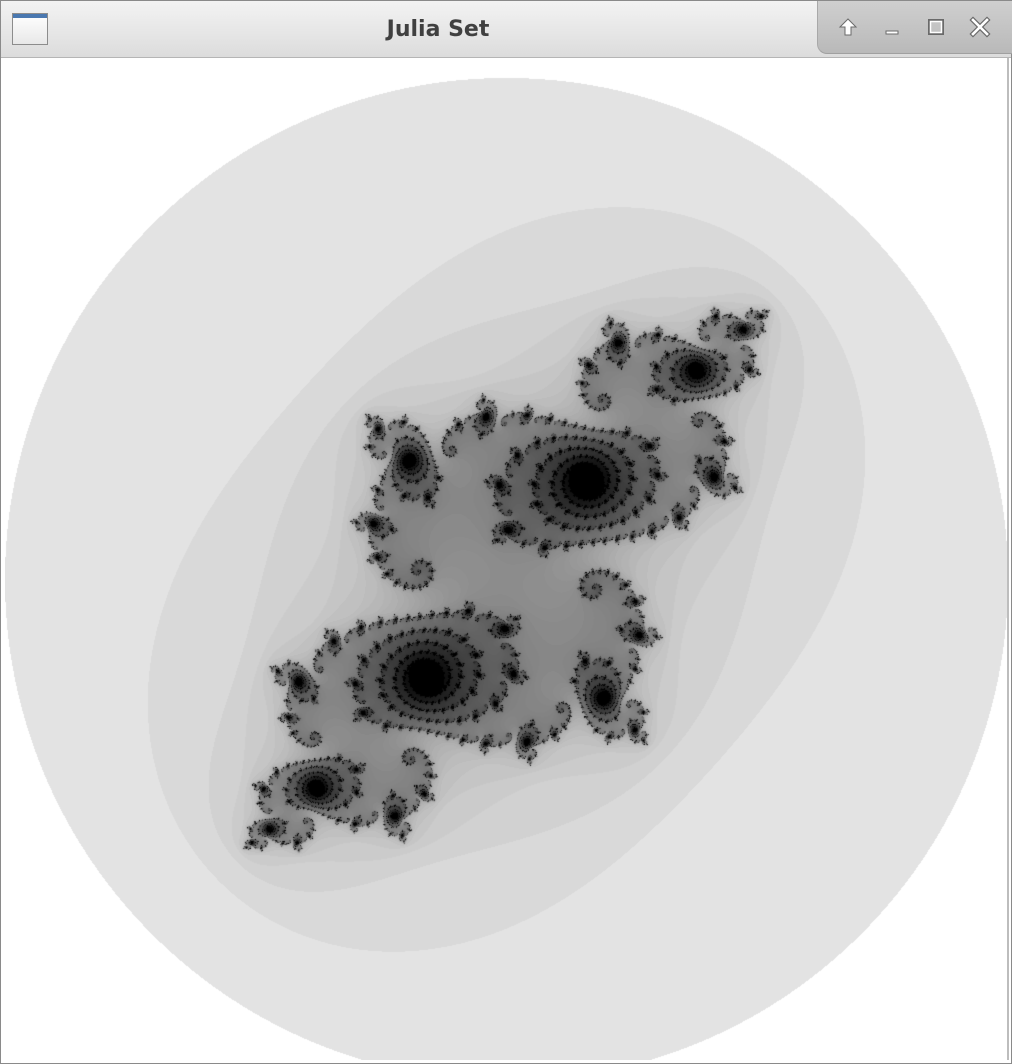 This screenshot has width=1012, height=1064. I want to click on shade-button, so click(848, 27).